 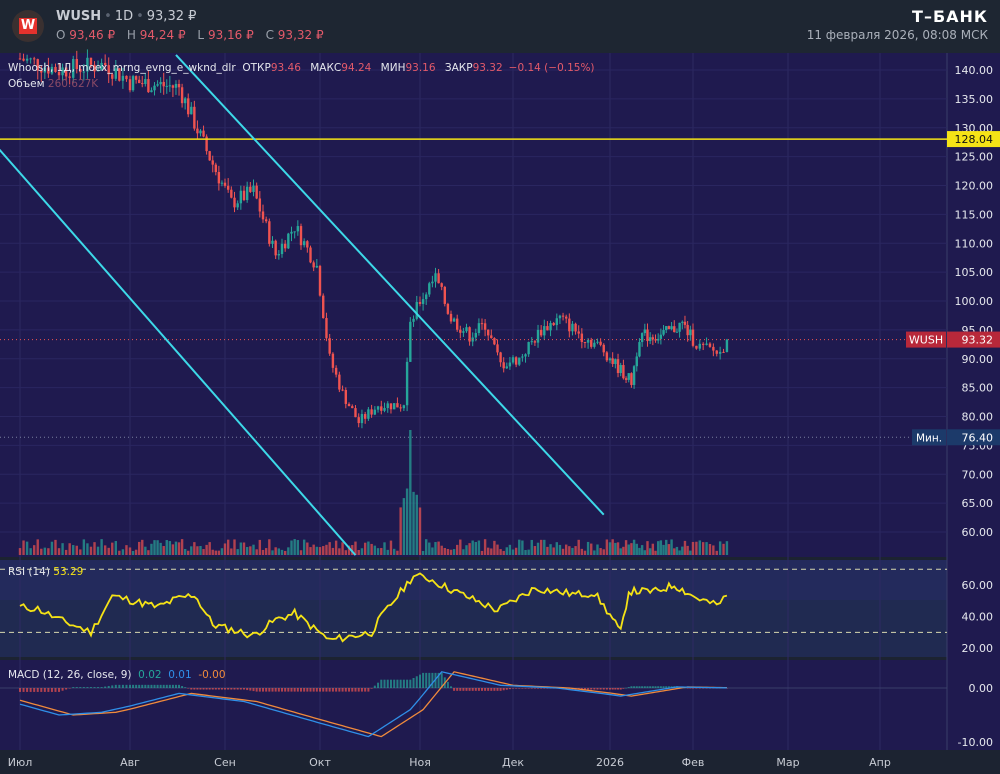 I want to click on y-tick-label: 125.00, so click(x=974, y=157).